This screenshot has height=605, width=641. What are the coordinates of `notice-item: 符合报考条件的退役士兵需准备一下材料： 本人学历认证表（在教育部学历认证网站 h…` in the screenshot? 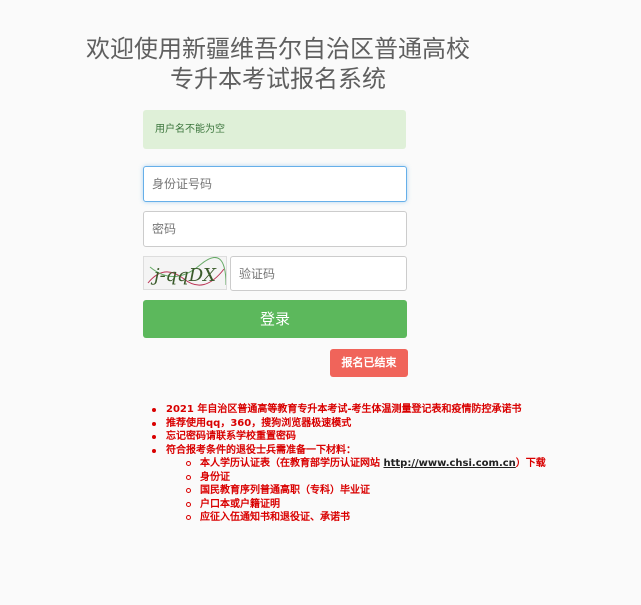 It's located at (387, 484).